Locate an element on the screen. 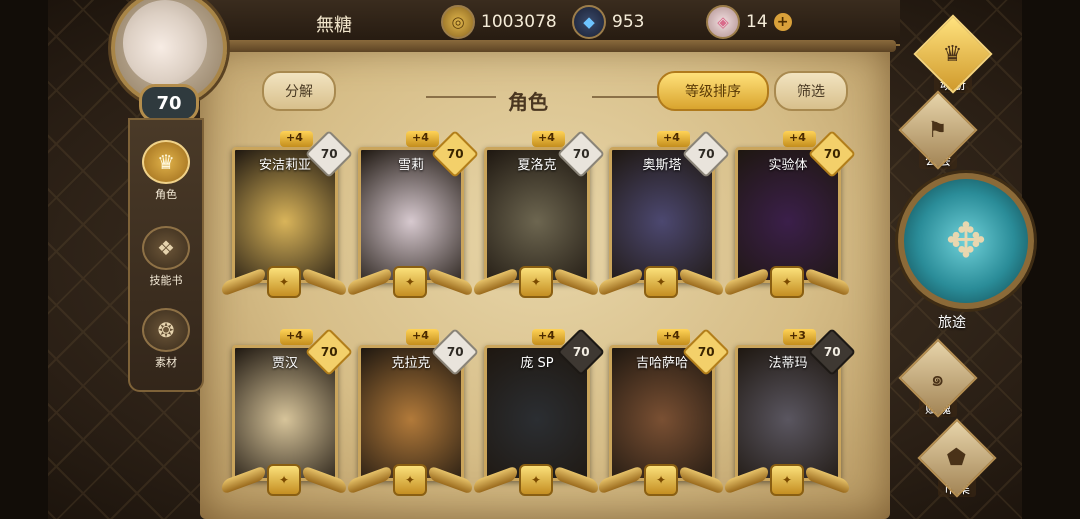  skill-book-icon: ❖ is located at coordinates (166, 248).